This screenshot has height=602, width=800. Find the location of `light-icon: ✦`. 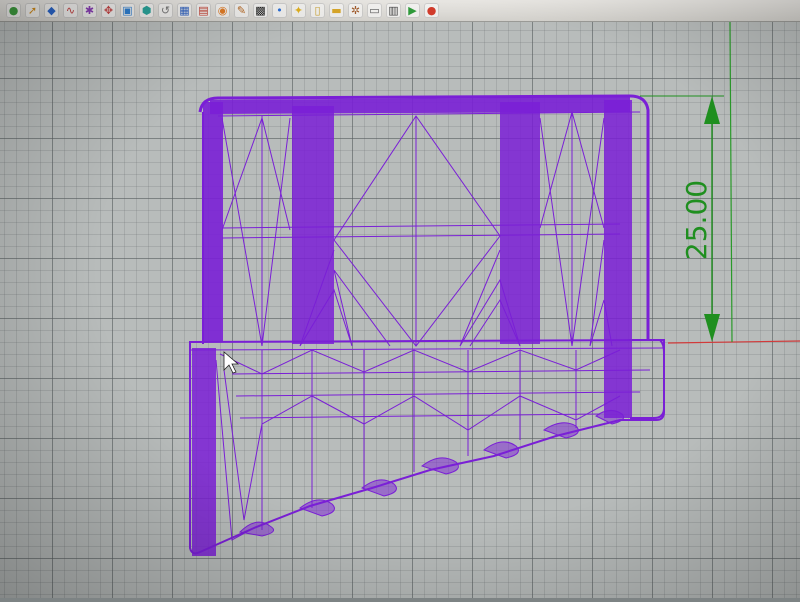

light-icon: ✦ is located at coordinates (298, 10).